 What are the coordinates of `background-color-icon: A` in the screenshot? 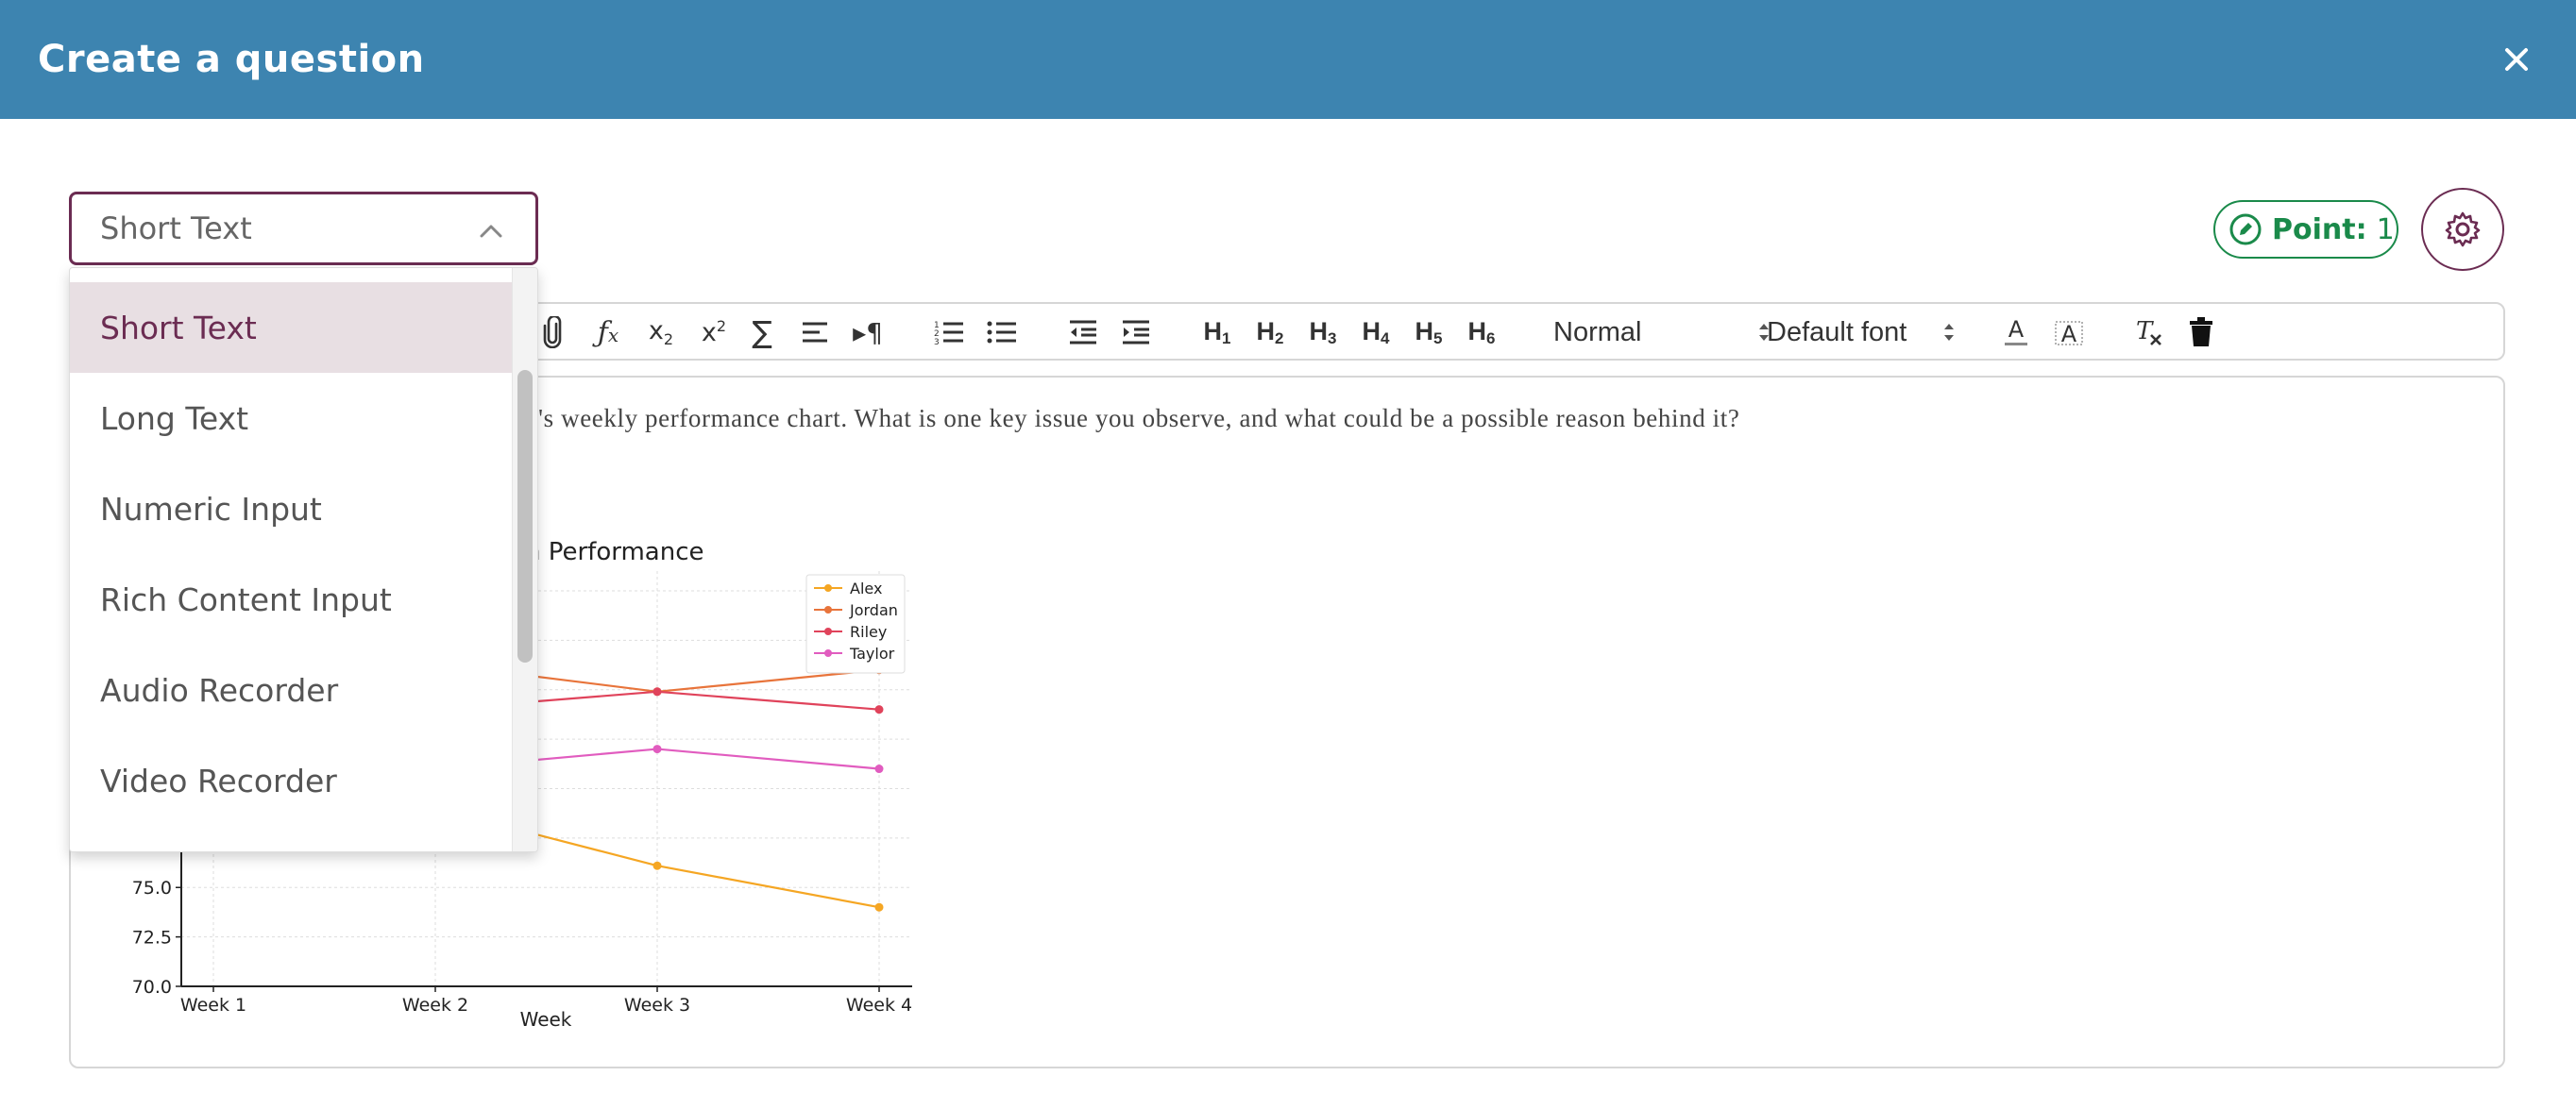 It's located at (2069, 334).